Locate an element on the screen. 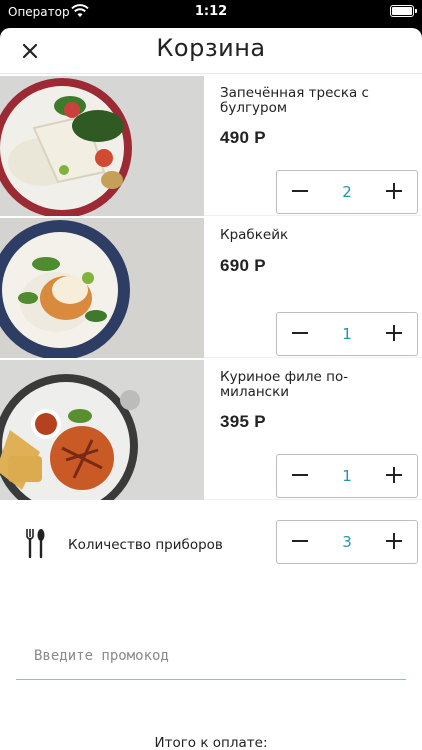 This screenshot has width=422, height=750. dish-photo-crabcake is located at coordinates (102, 288).